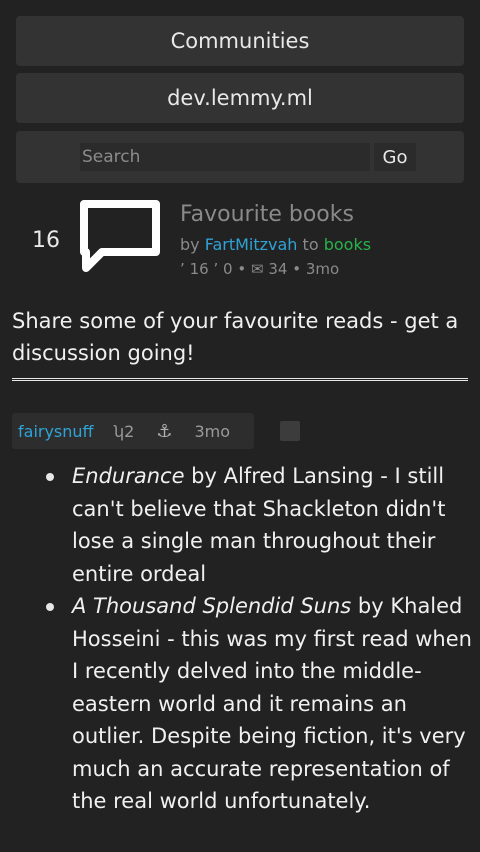  Describe the element at coordinates (240, 379) in the screenshot. I see `divider` at that location.